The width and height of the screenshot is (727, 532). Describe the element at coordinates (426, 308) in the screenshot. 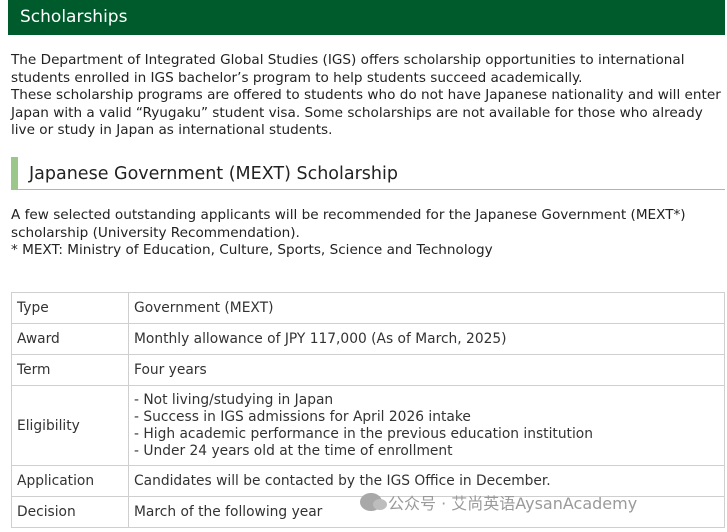

I see `row-value-type: Government (MEXT)` at that location.